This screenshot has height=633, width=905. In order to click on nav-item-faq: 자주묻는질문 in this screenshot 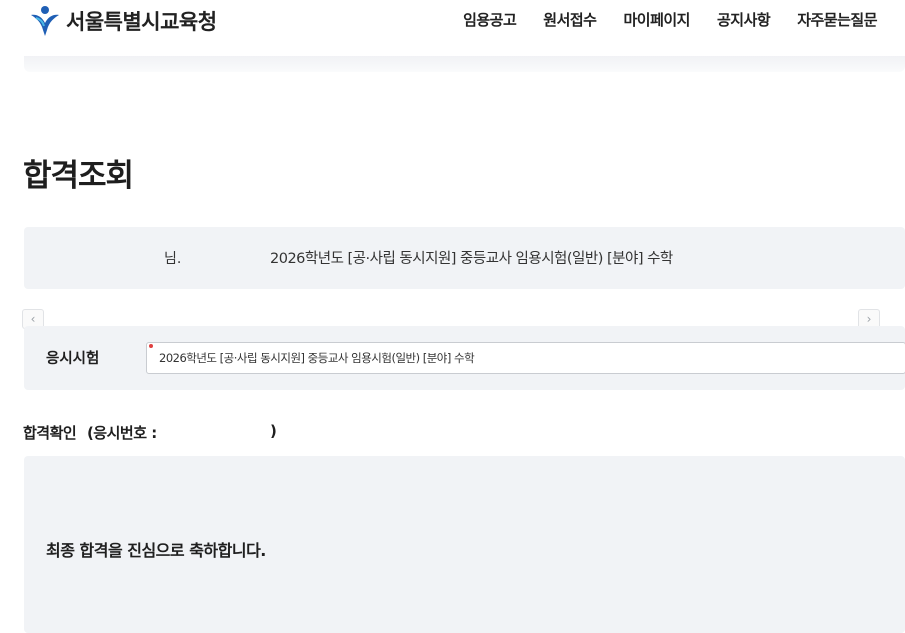, I will do `click(837, 19)`.